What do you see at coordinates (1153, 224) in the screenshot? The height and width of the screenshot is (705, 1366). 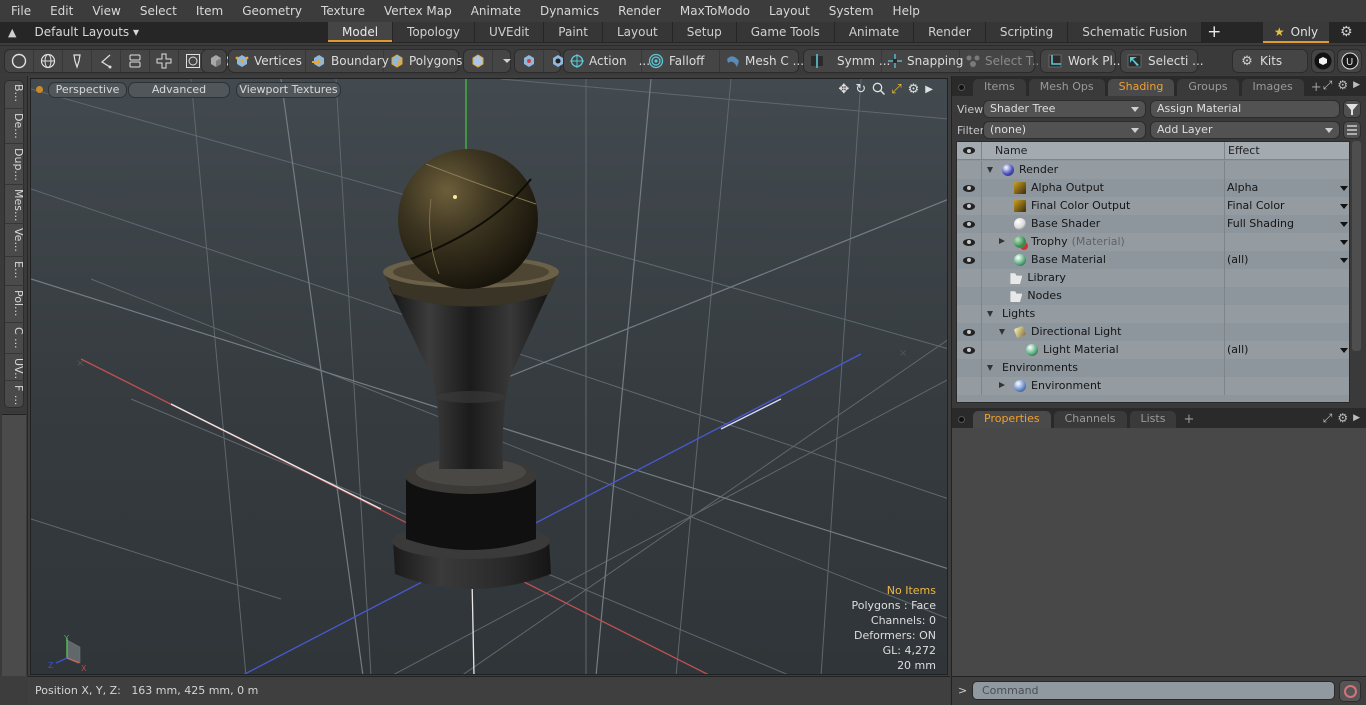 I see `shader-tree-row: Base Shader Full Shading` at bounding box center [1153, 224].